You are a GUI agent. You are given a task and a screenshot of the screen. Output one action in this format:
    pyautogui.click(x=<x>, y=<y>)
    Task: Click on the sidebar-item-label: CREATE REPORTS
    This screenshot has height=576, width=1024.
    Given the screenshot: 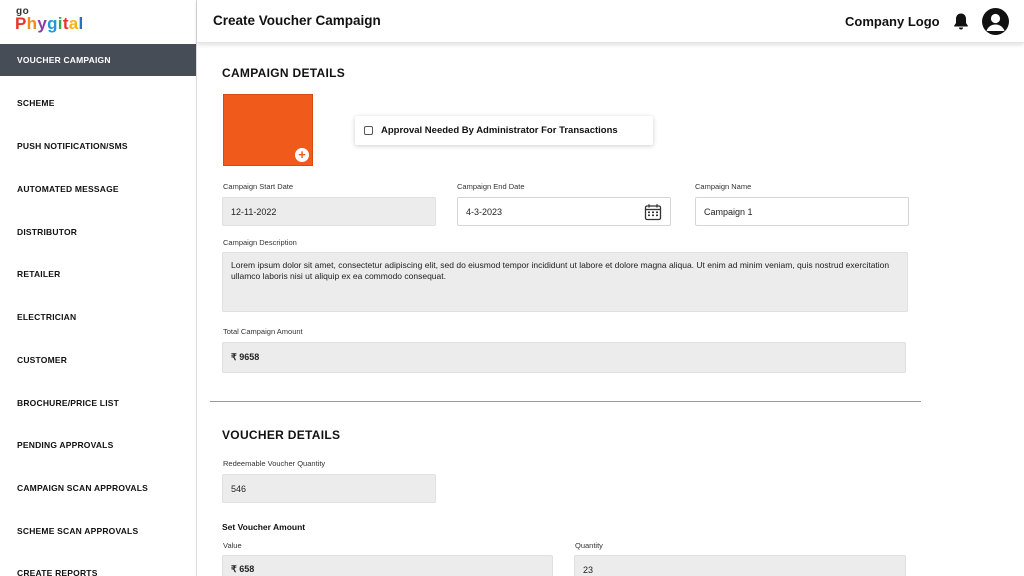 What is the action you would take?
    pyautogui.click(x=57, y=572)
    